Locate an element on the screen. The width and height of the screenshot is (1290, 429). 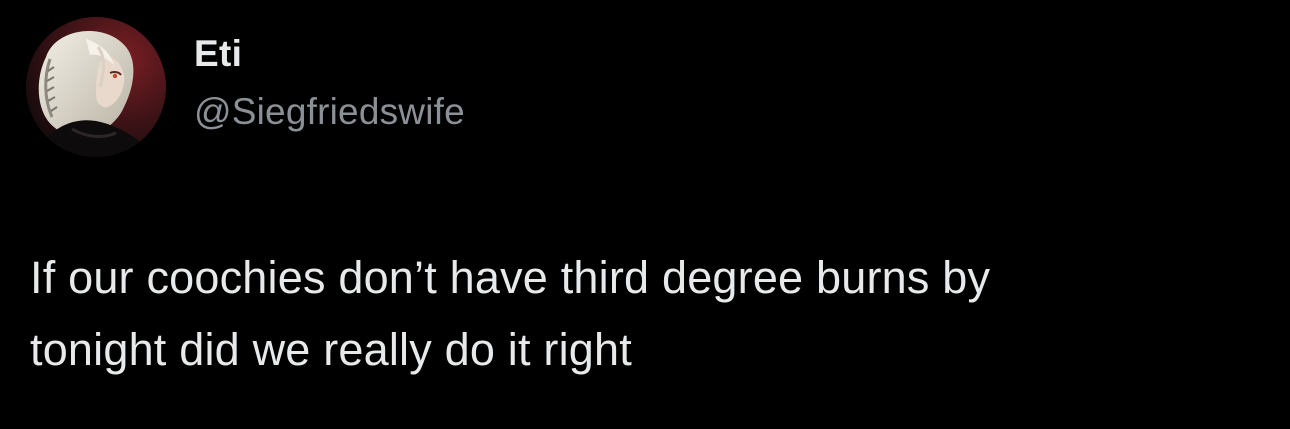
avatar is located at coordinates (96, 87).